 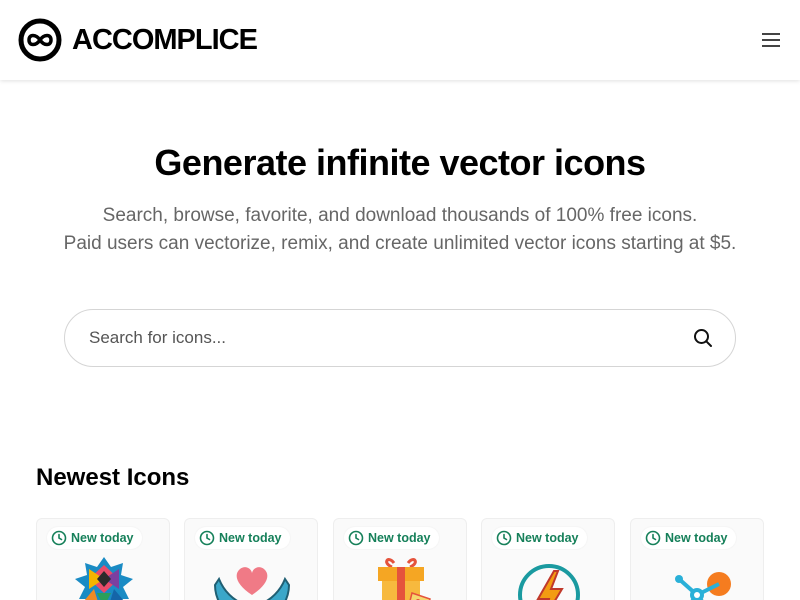 What do you see at coordinates (252, 583) in the screenshot?
I see `heart-in-hands-icon` at bounding box center [252, 583].